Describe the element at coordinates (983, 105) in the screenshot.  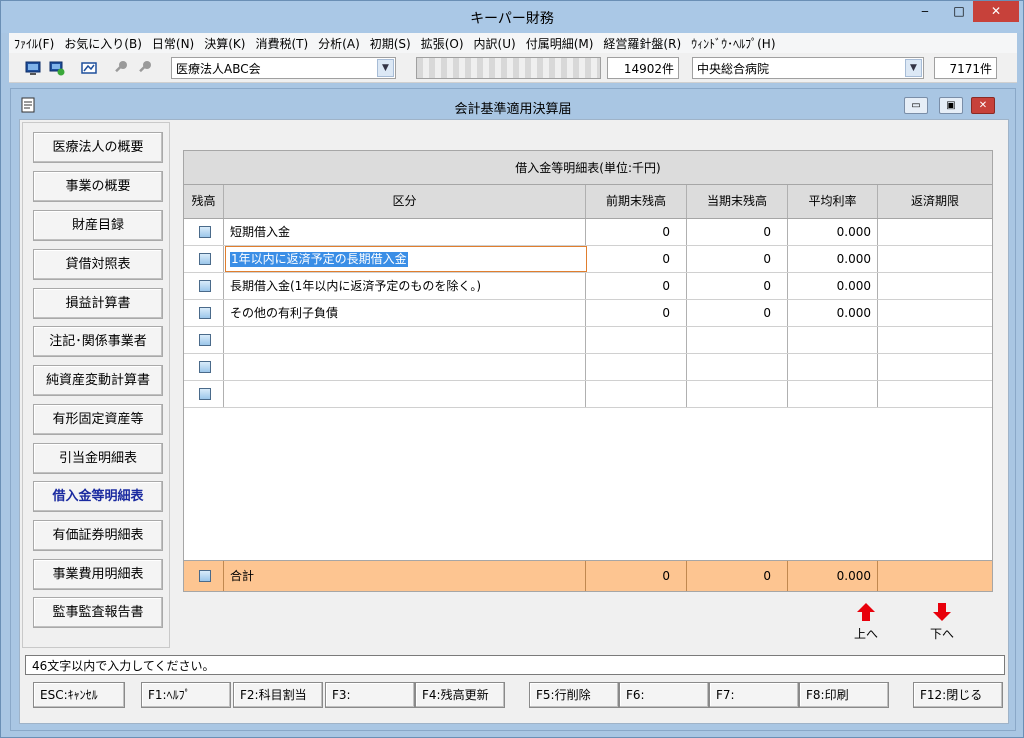
I see `inner-close-button: ✕` at that location.